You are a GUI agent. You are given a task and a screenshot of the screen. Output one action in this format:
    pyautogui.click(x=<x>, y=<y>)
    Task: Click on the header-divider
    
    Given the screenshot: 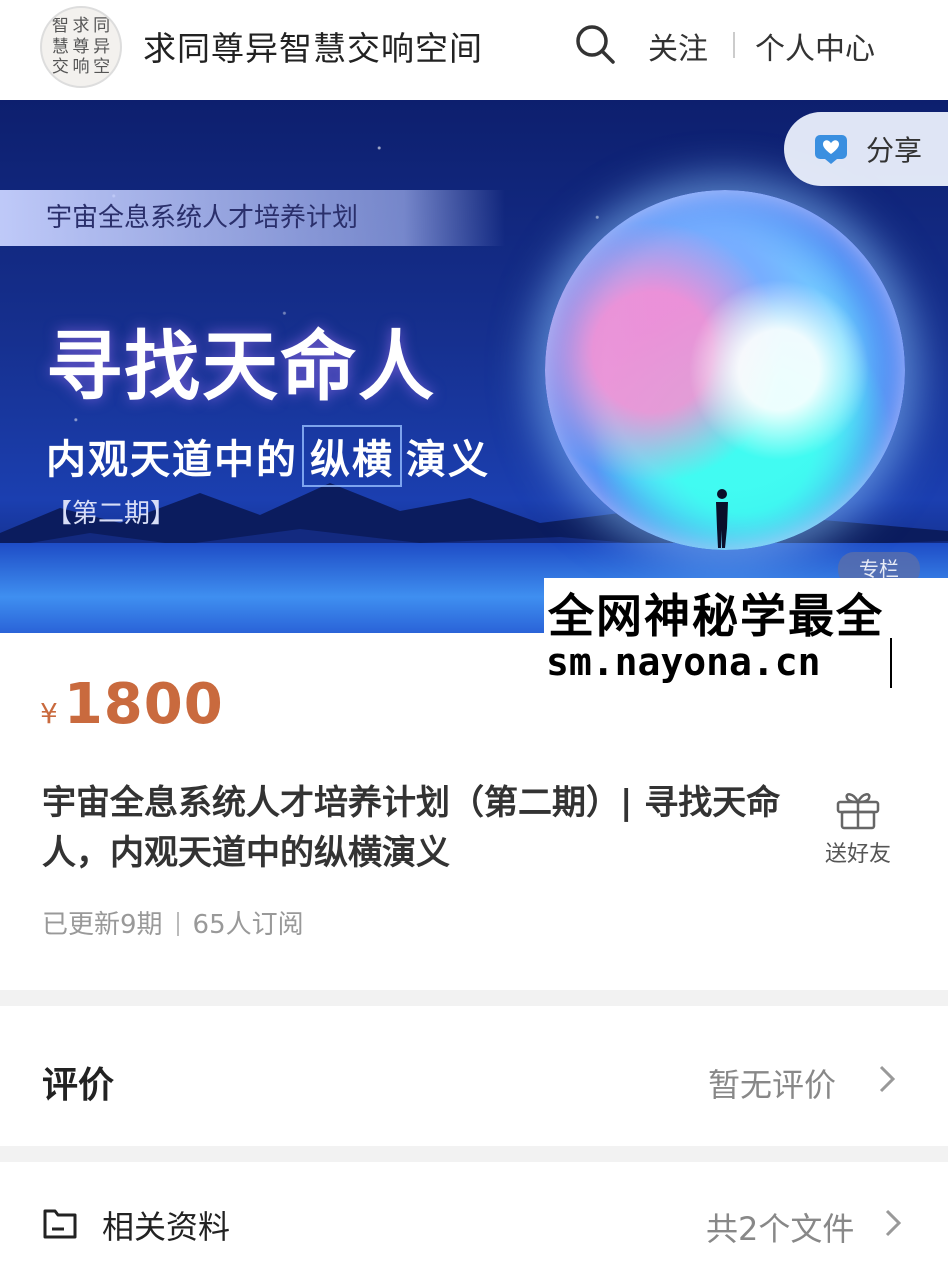 What is the action you would take?
    pyautogui.click(x=734, y=45)
    